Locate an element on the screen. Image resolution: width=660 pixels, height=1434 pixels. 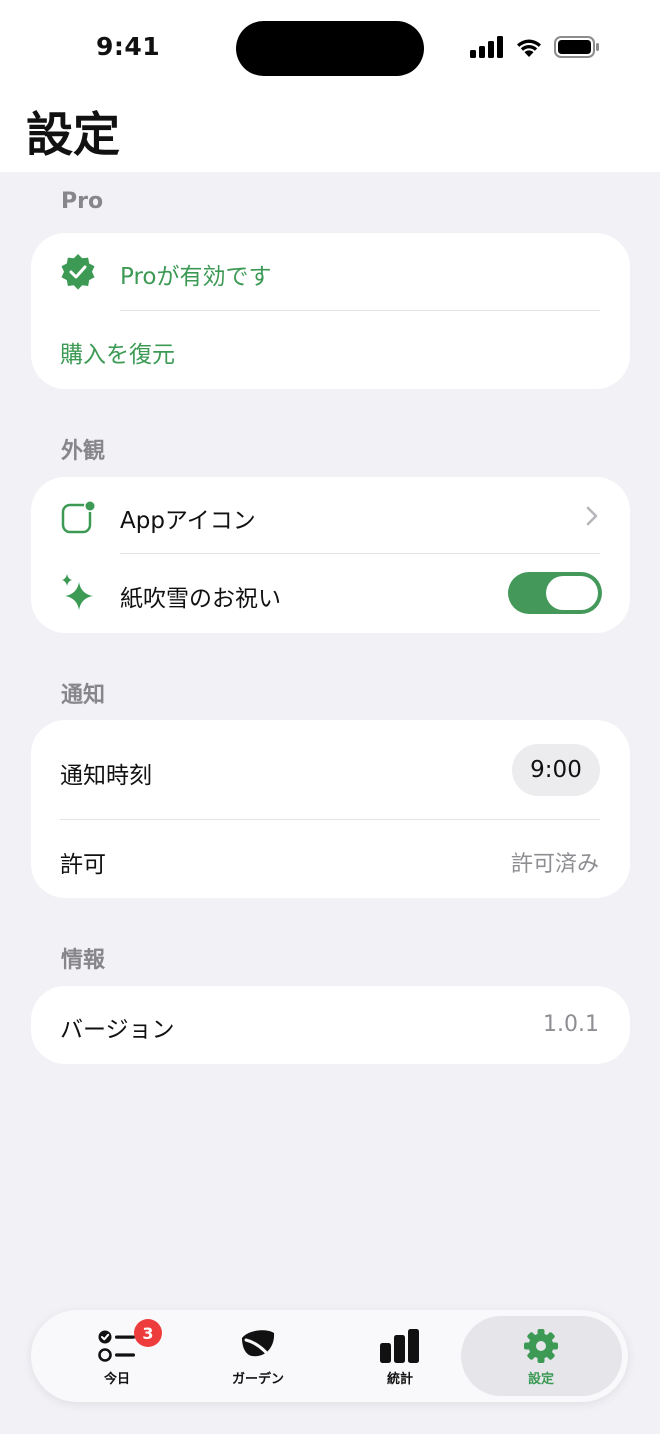
tab-bar: 今日 ガーデン 統計 設定 is located at coordinates (329, 1356).